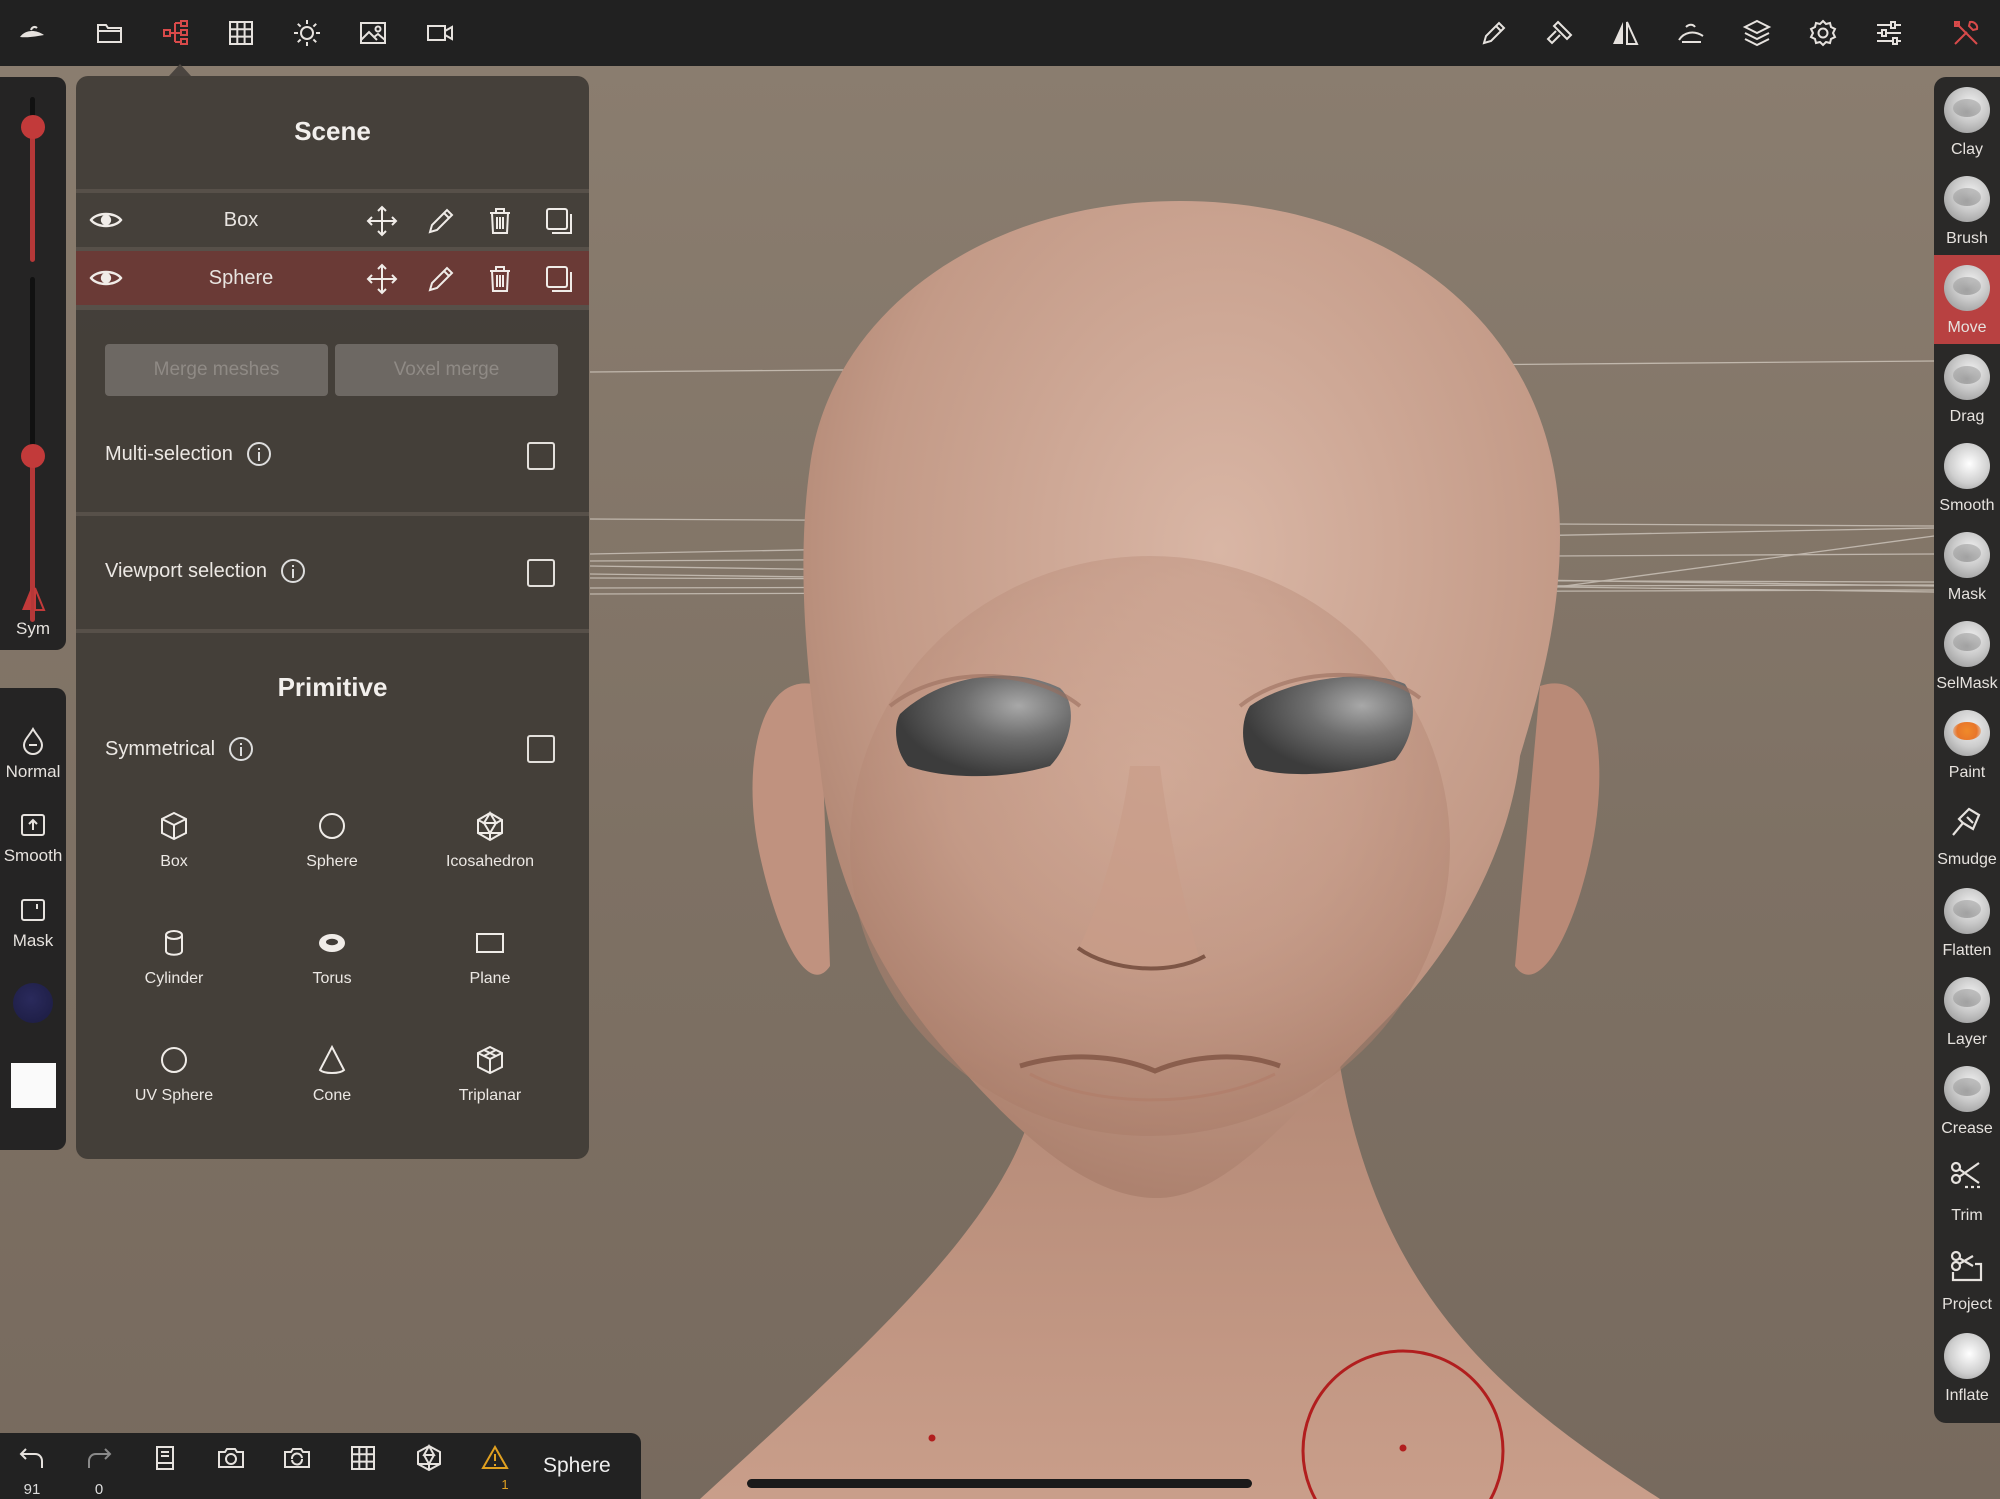 Image resolution: width=2000 pixels, height=1499 pixels. Describe the element at coordinates (332, 1074) in the screenshot. I see `primitive-cone: Cone` at that location.